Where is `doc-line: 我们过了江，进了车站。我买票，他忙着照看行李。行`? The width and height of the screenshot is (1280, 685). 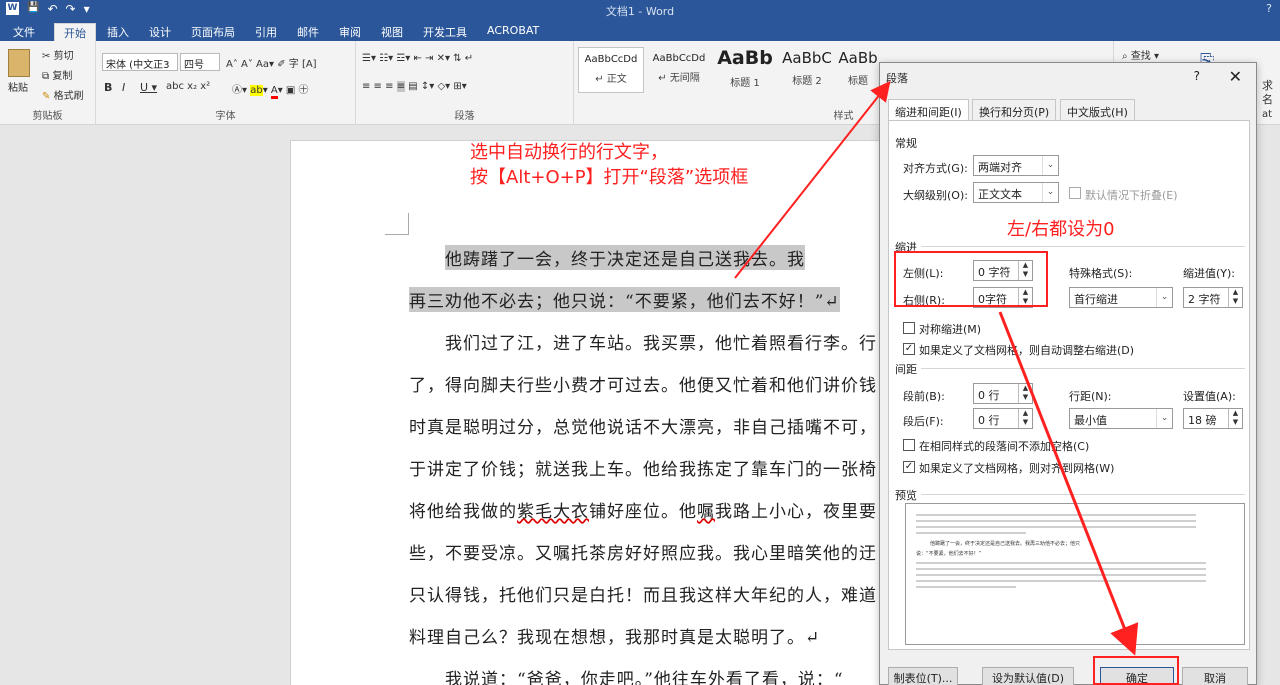 doc-line: 我们过了江，进了车站。我买票，他忙着照看行李。行 is located at coordinates (661, 341).